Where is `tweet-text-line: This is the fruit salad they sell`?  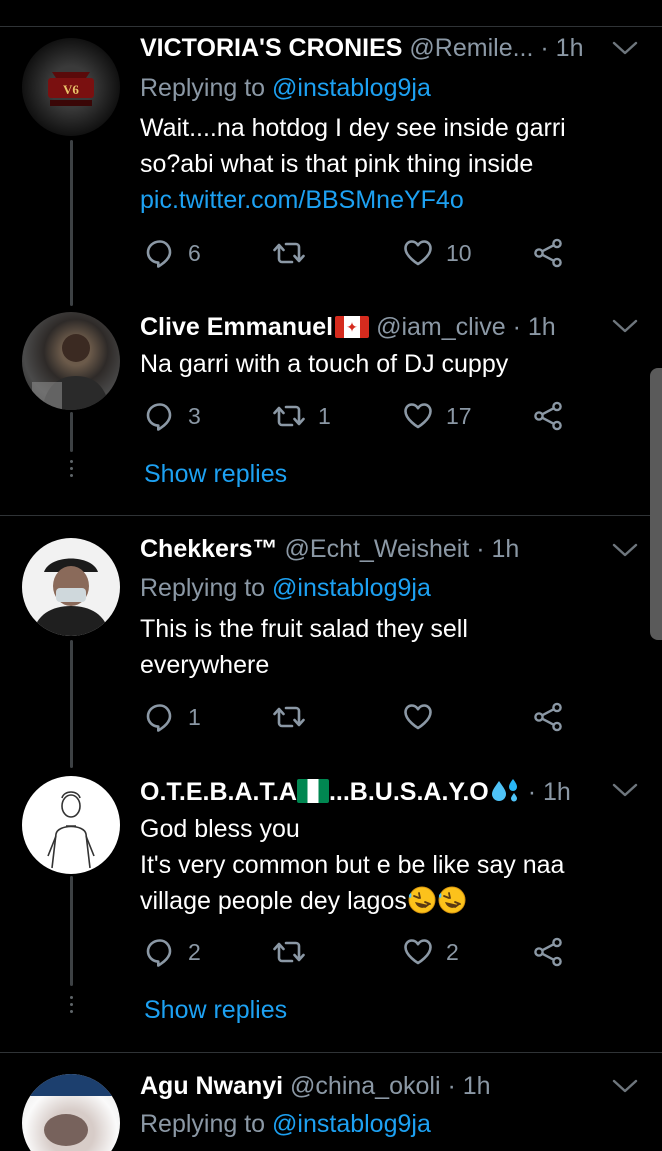 tweet-text-line: This is the fruit salad they sell is located at coordinates (304, 629).